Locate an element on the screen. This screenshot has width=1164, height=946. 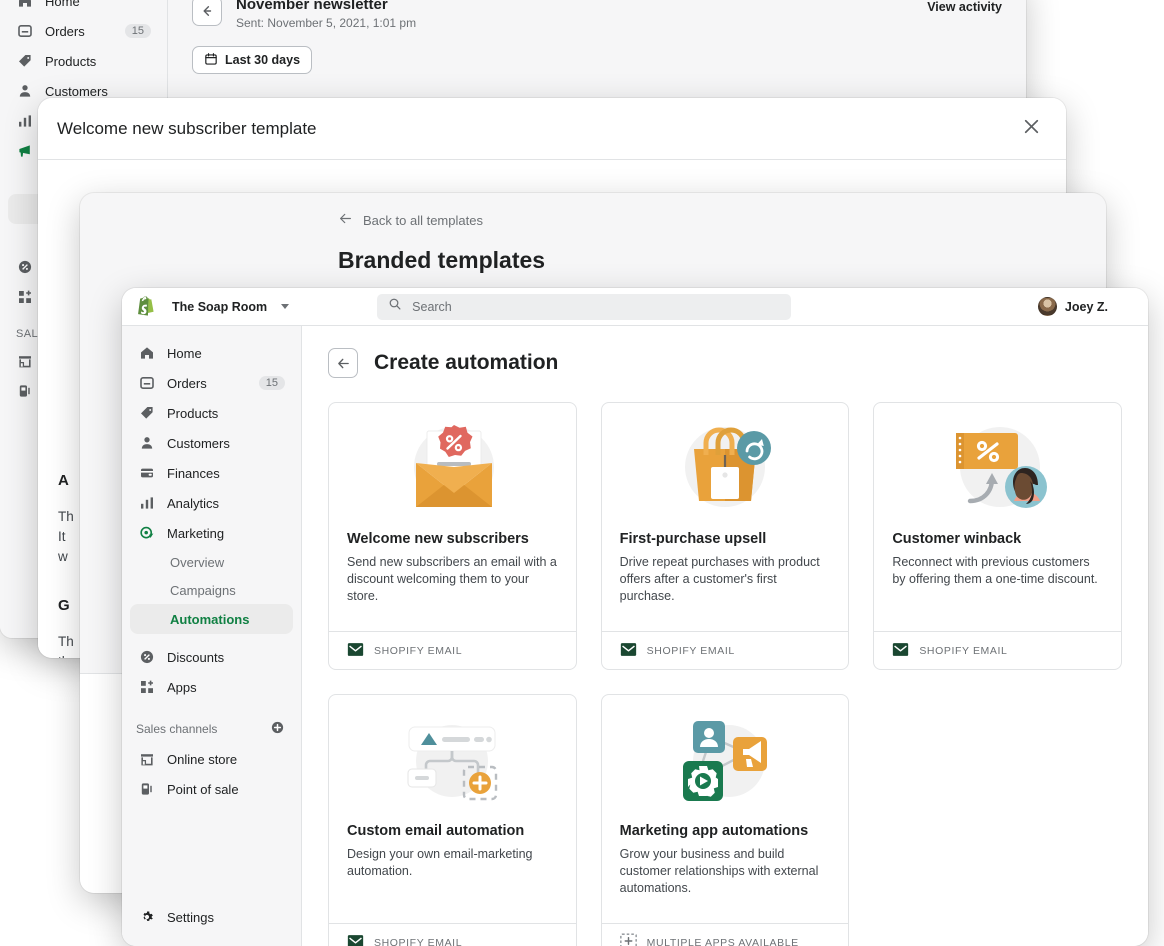
back-to-all-templates-link: Back to all templates is located at coordinates (593, 220).